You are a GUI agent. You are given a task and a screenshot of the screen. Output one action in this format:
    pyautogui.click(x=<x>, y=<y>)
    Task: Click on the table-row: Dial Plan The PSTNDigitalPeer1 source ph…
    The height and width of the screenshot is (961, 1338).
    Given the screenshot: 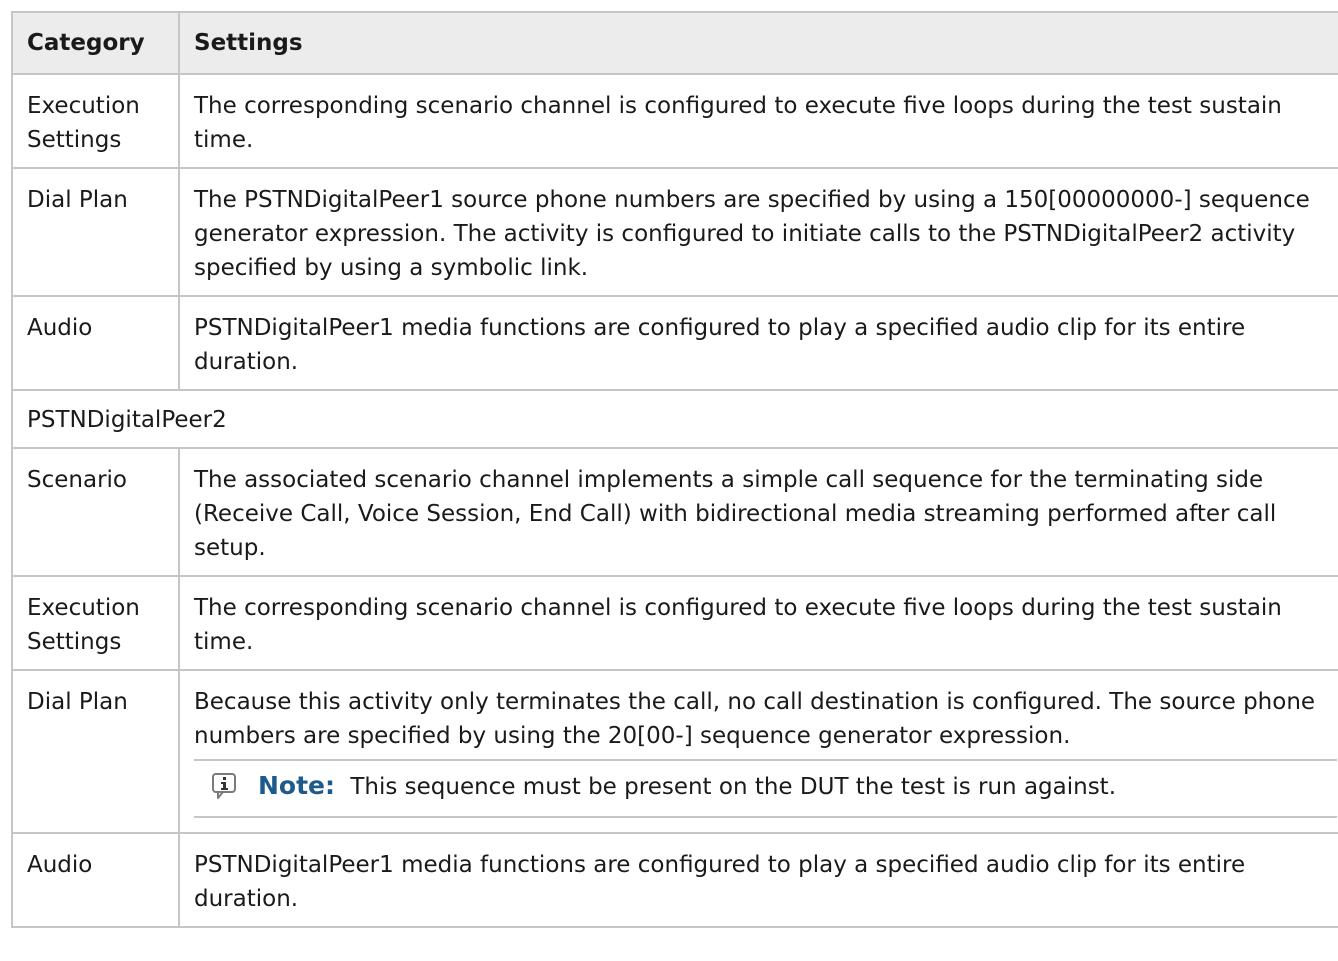 What is the action you would take?
    pyautogui.click(x=674, y=232)
    